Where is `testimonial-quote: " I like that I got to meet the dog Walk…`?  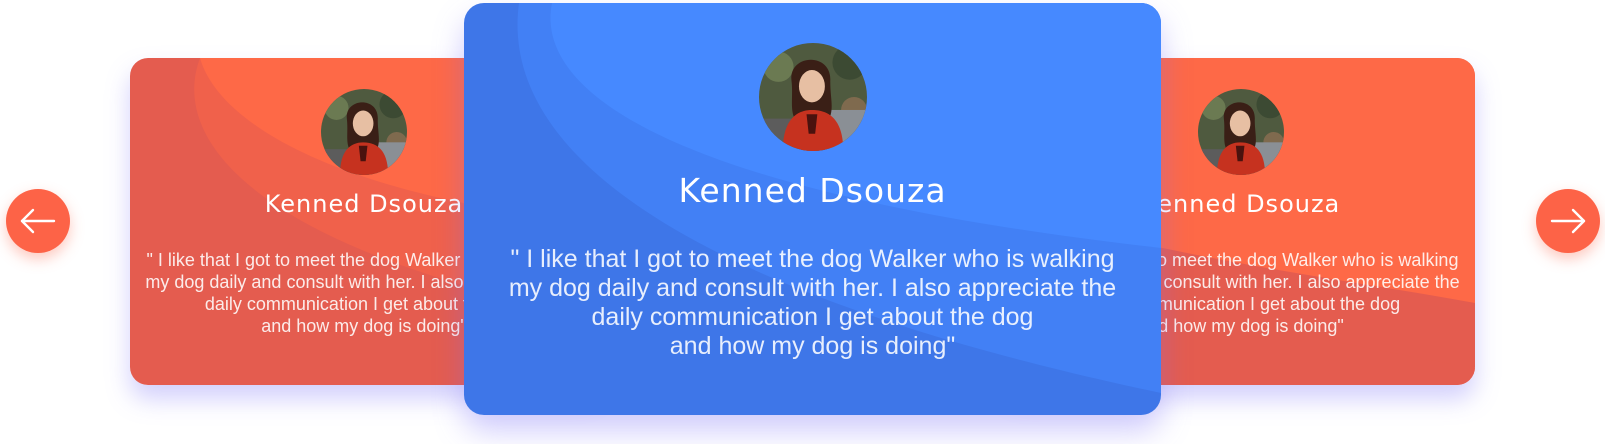
testimonial-quote: " I like that I got to meet the dog Walk… is located at coordinates (812, 302).